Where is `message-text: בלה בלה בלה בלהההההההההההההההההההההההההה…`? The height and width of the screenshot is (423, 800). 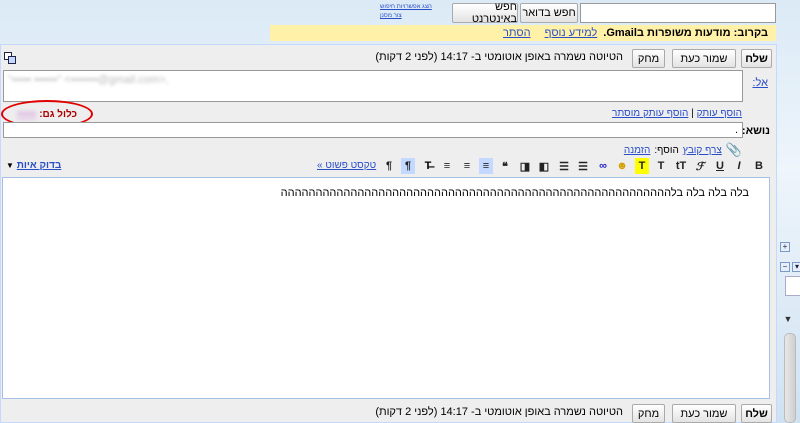
message-text: בלה בלה בלה בלהההההההההההההההההההההההההה… is located at coordinates (514, 193).